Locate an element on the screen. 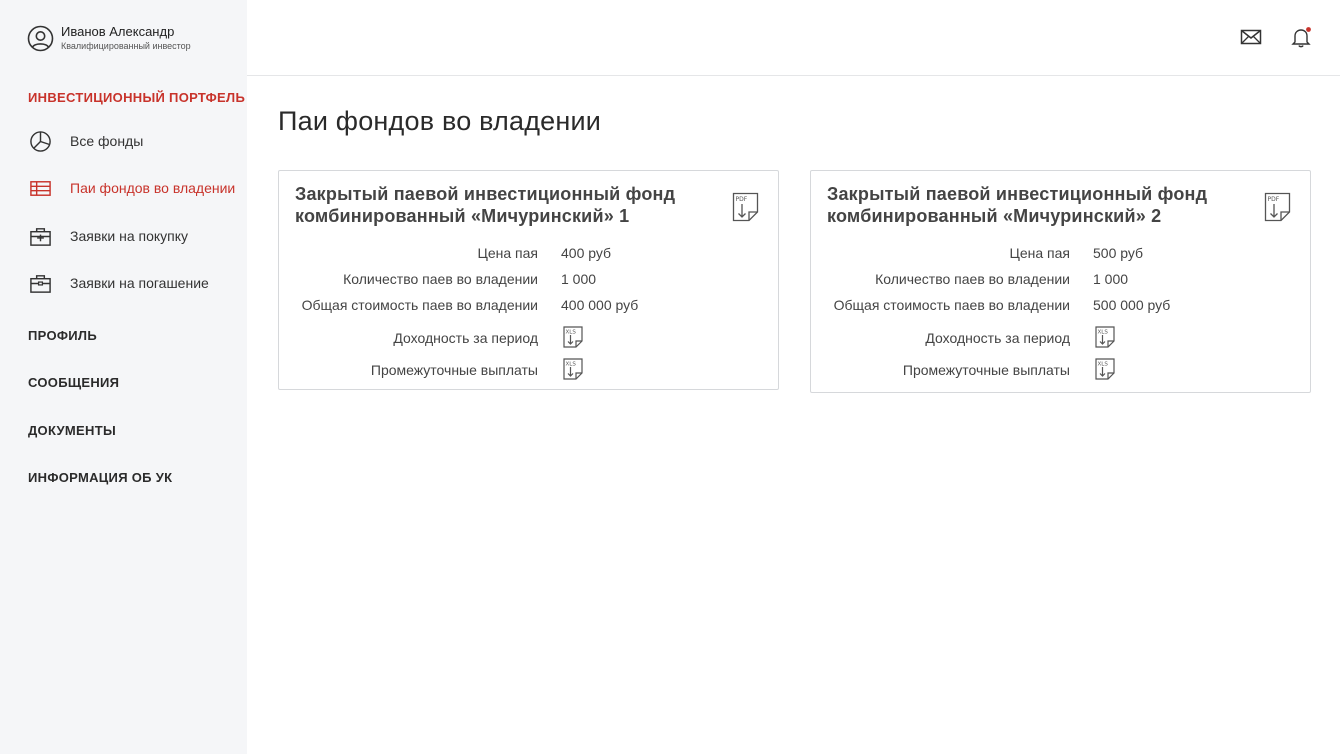  table-icon is located at coordinates (40, 188).